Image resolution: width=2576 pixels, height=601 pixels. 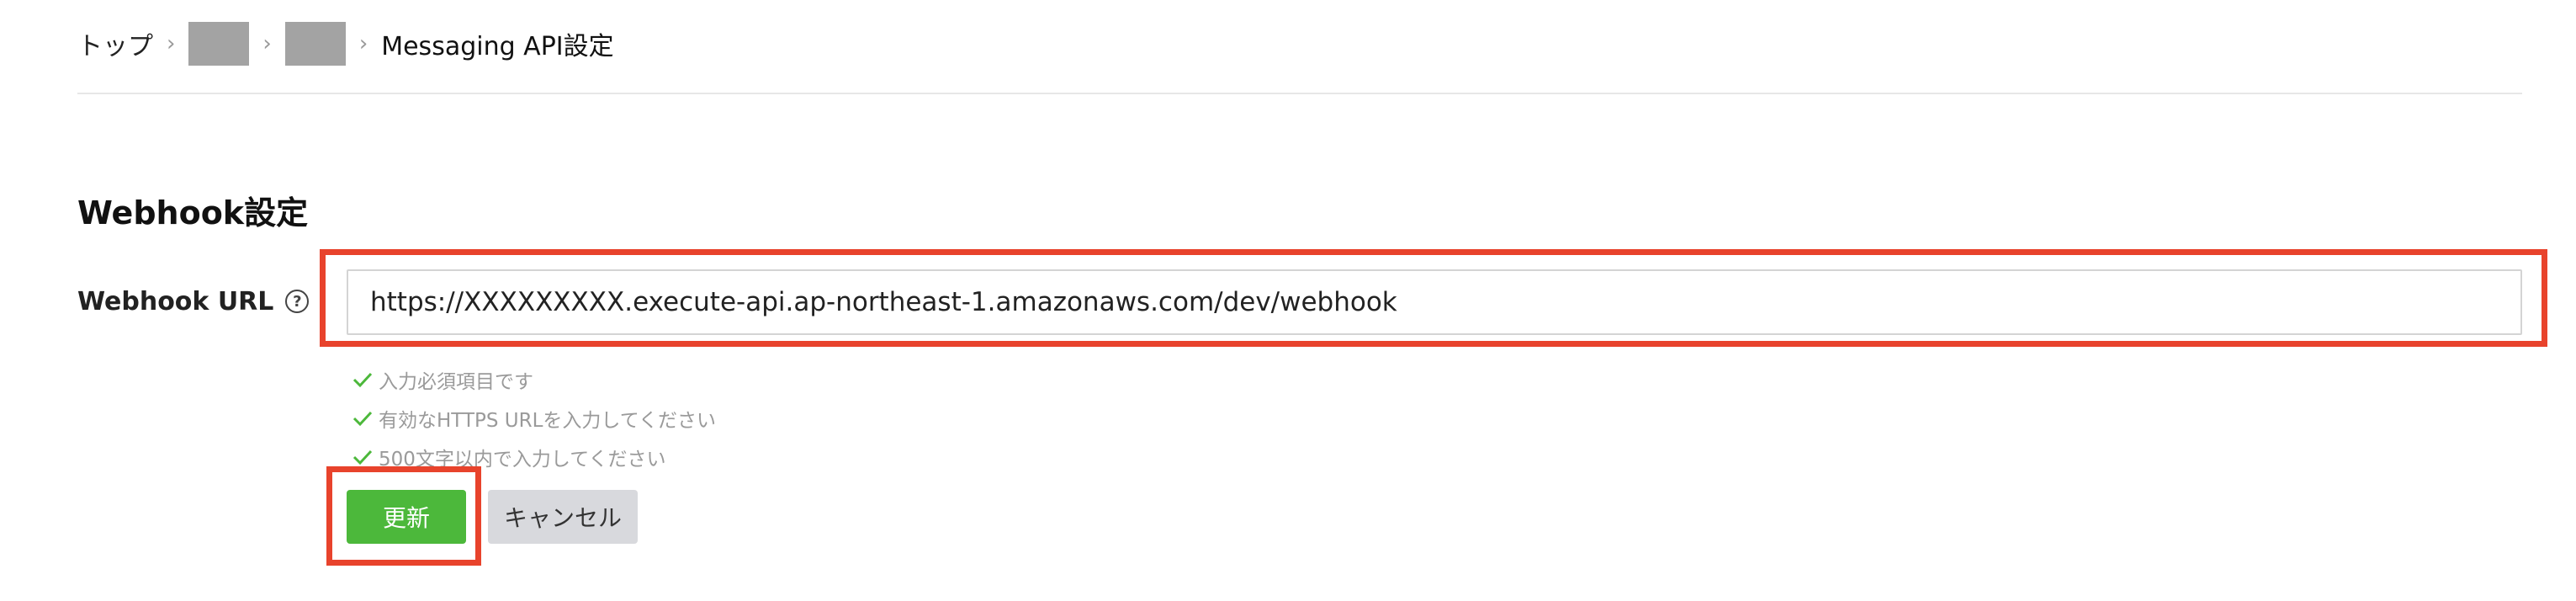 What do you see at coordinates (548, 421) in the screenshot?
I see `validation-rule-text: 有効なHTTPS URLを入力してください` at bounding box center [548, 421].